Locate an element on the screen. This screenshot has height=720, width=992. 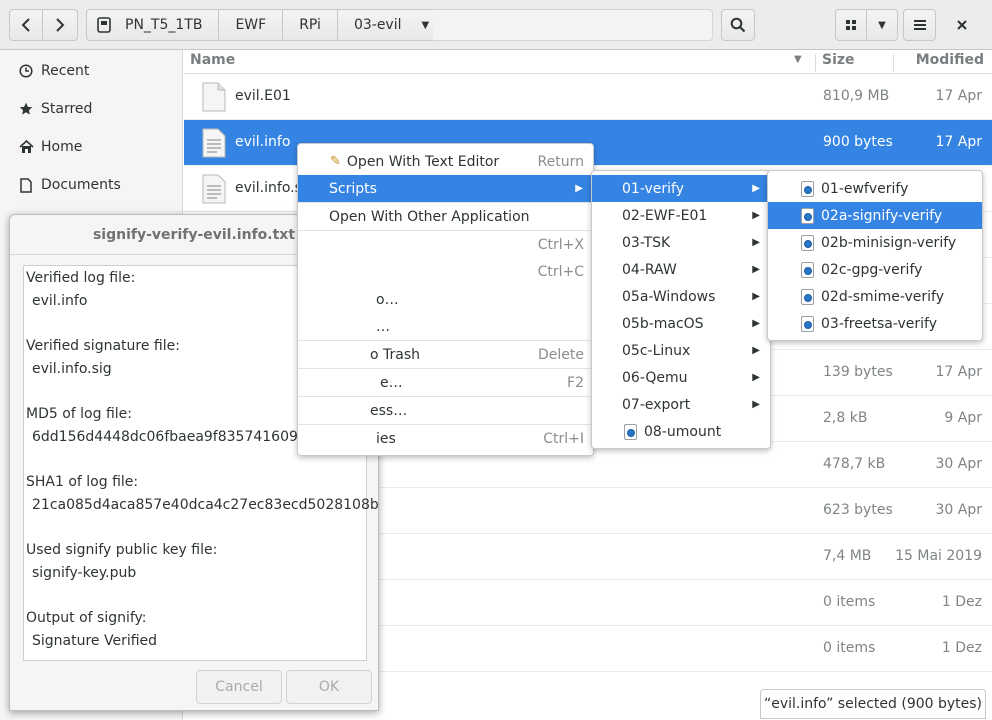
chevron-down-icon: ▼ is located at coordinates (882, 25).